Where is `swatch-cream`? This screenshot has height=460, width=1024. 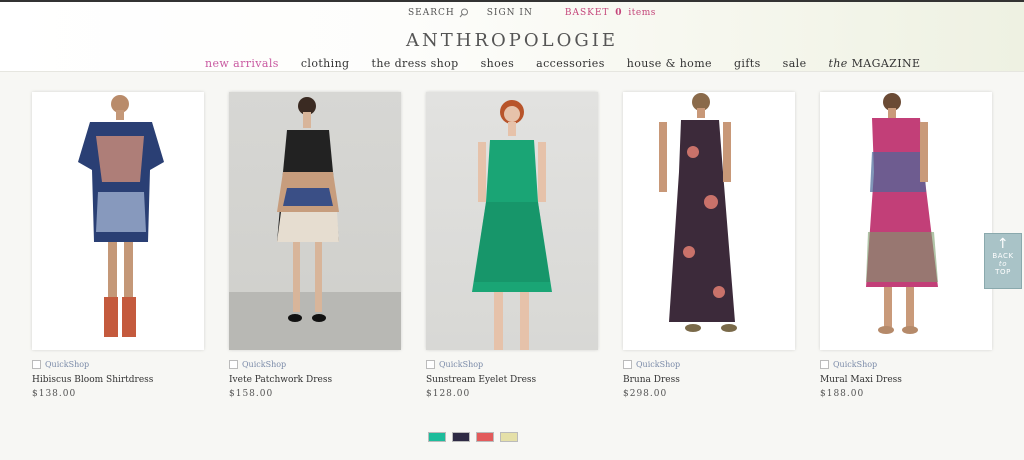
swatch-cream is located at coordinates (509, 437).